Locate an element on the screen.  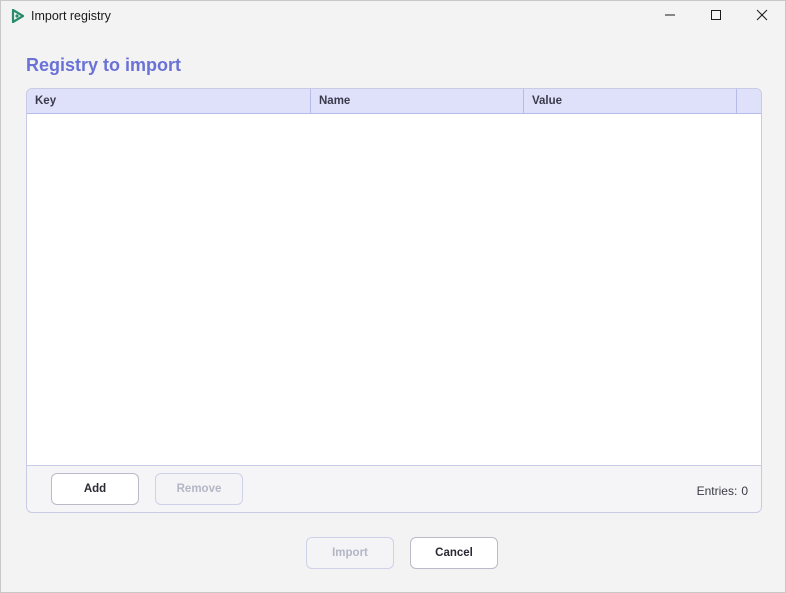
close-icon is located at coordinates (762, 17).